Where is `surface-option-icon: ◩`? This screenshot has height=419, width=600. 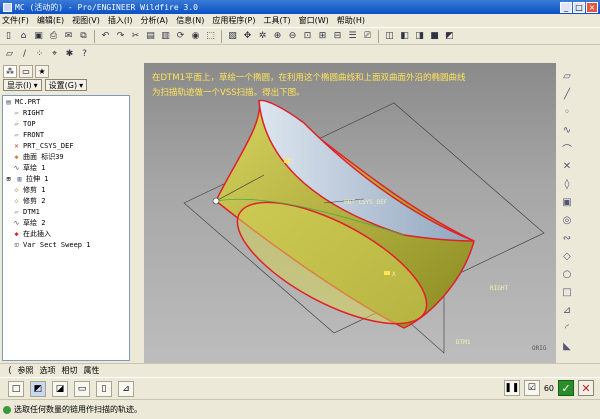
surface-option-icon: ◩ is located at coordinates (38, 388).